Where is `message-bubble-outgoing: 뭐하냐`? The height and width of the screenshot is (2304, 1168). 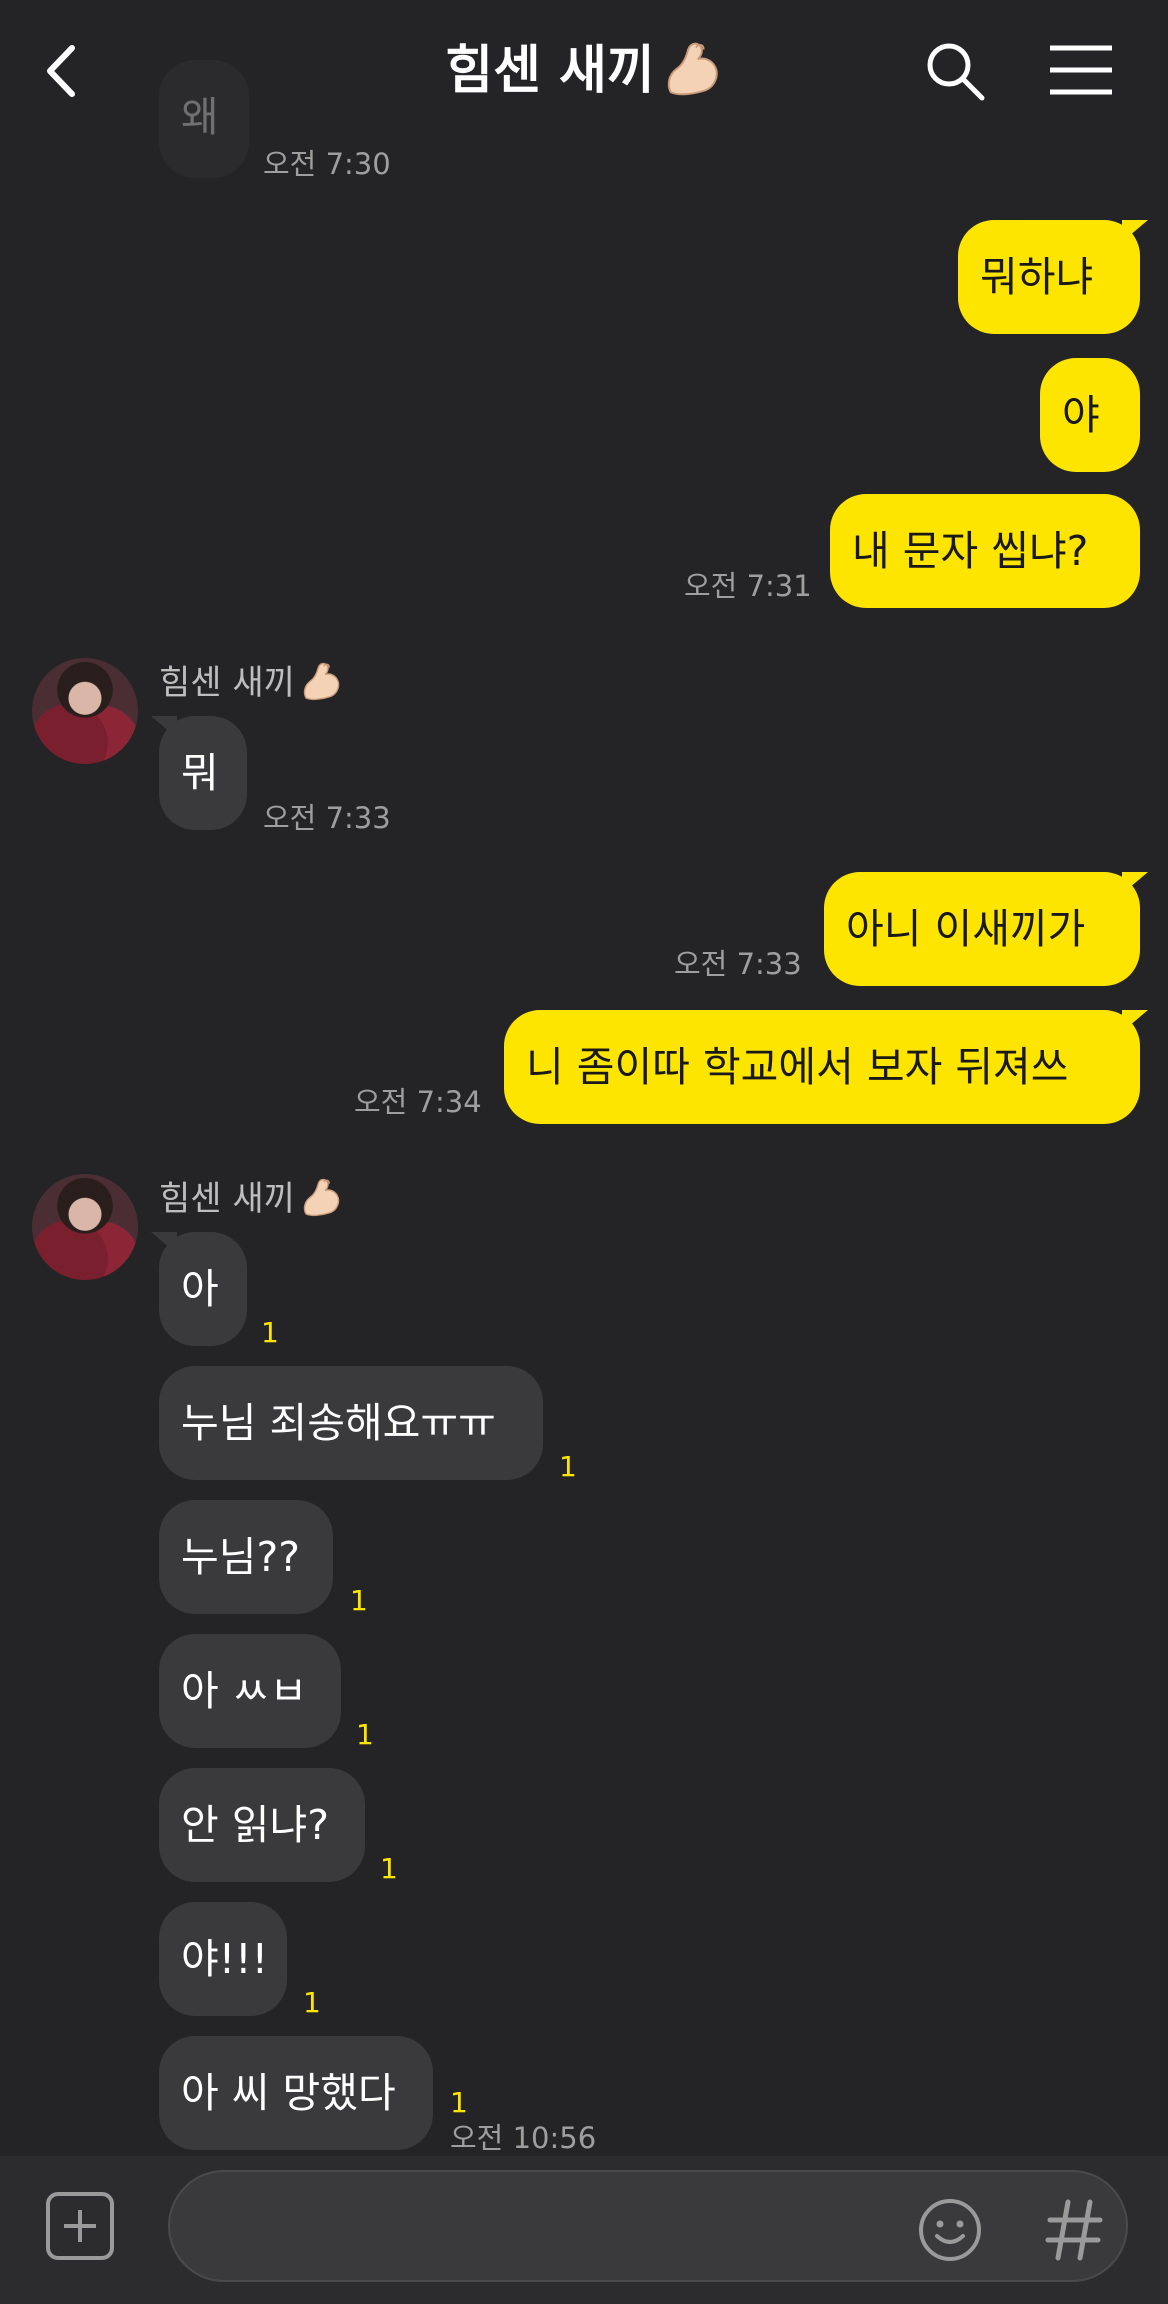
message-bubble-outgoing: 뭐하냐 is located at coordinates (1053, 277).